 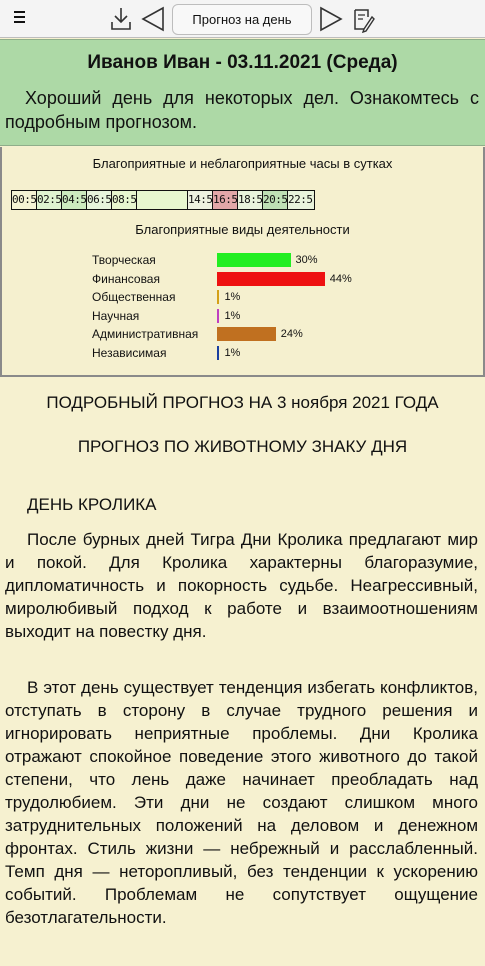 I want to click on hour-cell: 18:5, so click(x=250, y=200).